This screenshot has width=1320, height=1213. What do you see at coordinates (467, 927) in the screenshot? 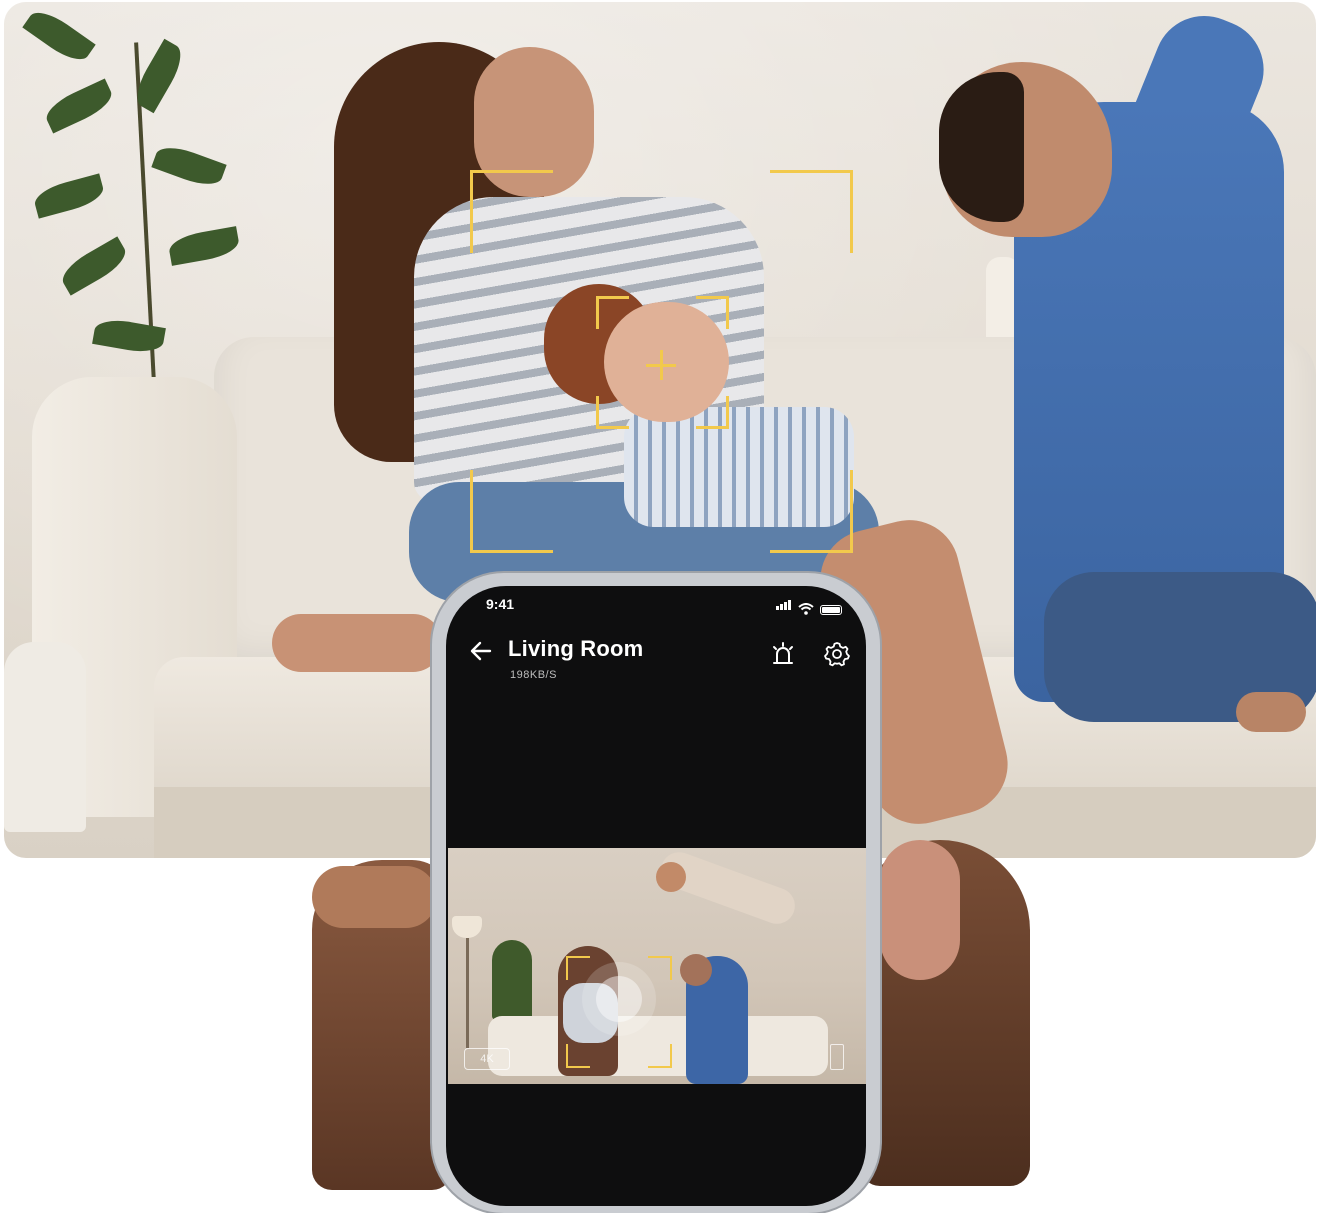
I see `lamp` at bounding box center [467, 927].